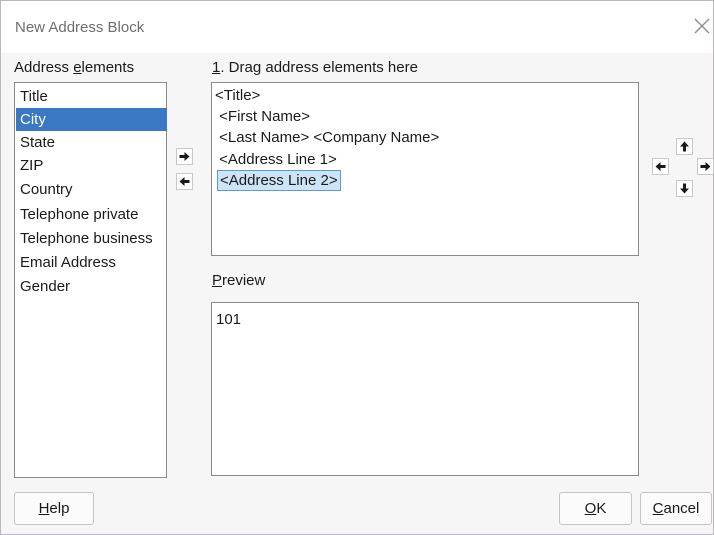  What do you see at coordinates (702, 26) in the screenshot?
I see `close-icon` at bounding box center [702, 26].